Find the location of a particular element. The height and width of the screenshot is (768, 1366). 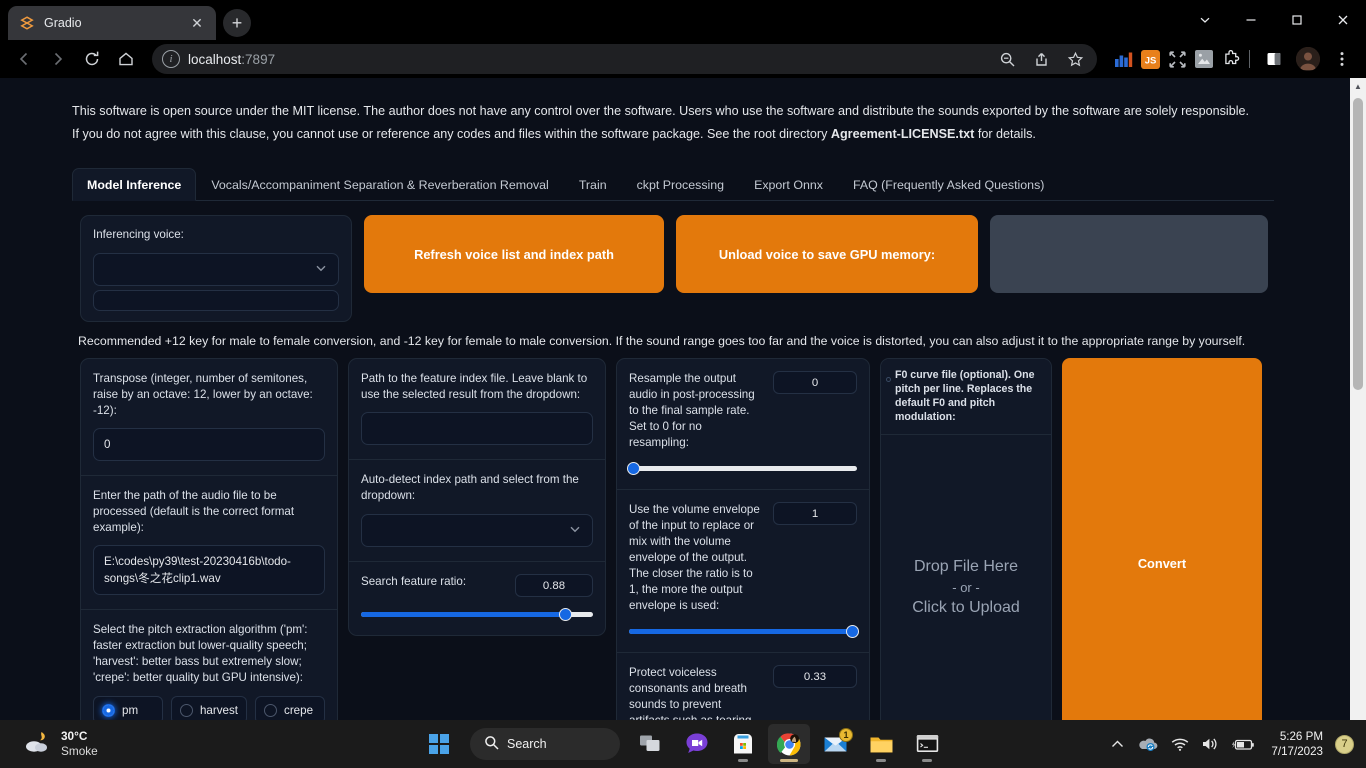

browser-toolbar: i localhost:7897 JS is located at coordinates (683, 59).